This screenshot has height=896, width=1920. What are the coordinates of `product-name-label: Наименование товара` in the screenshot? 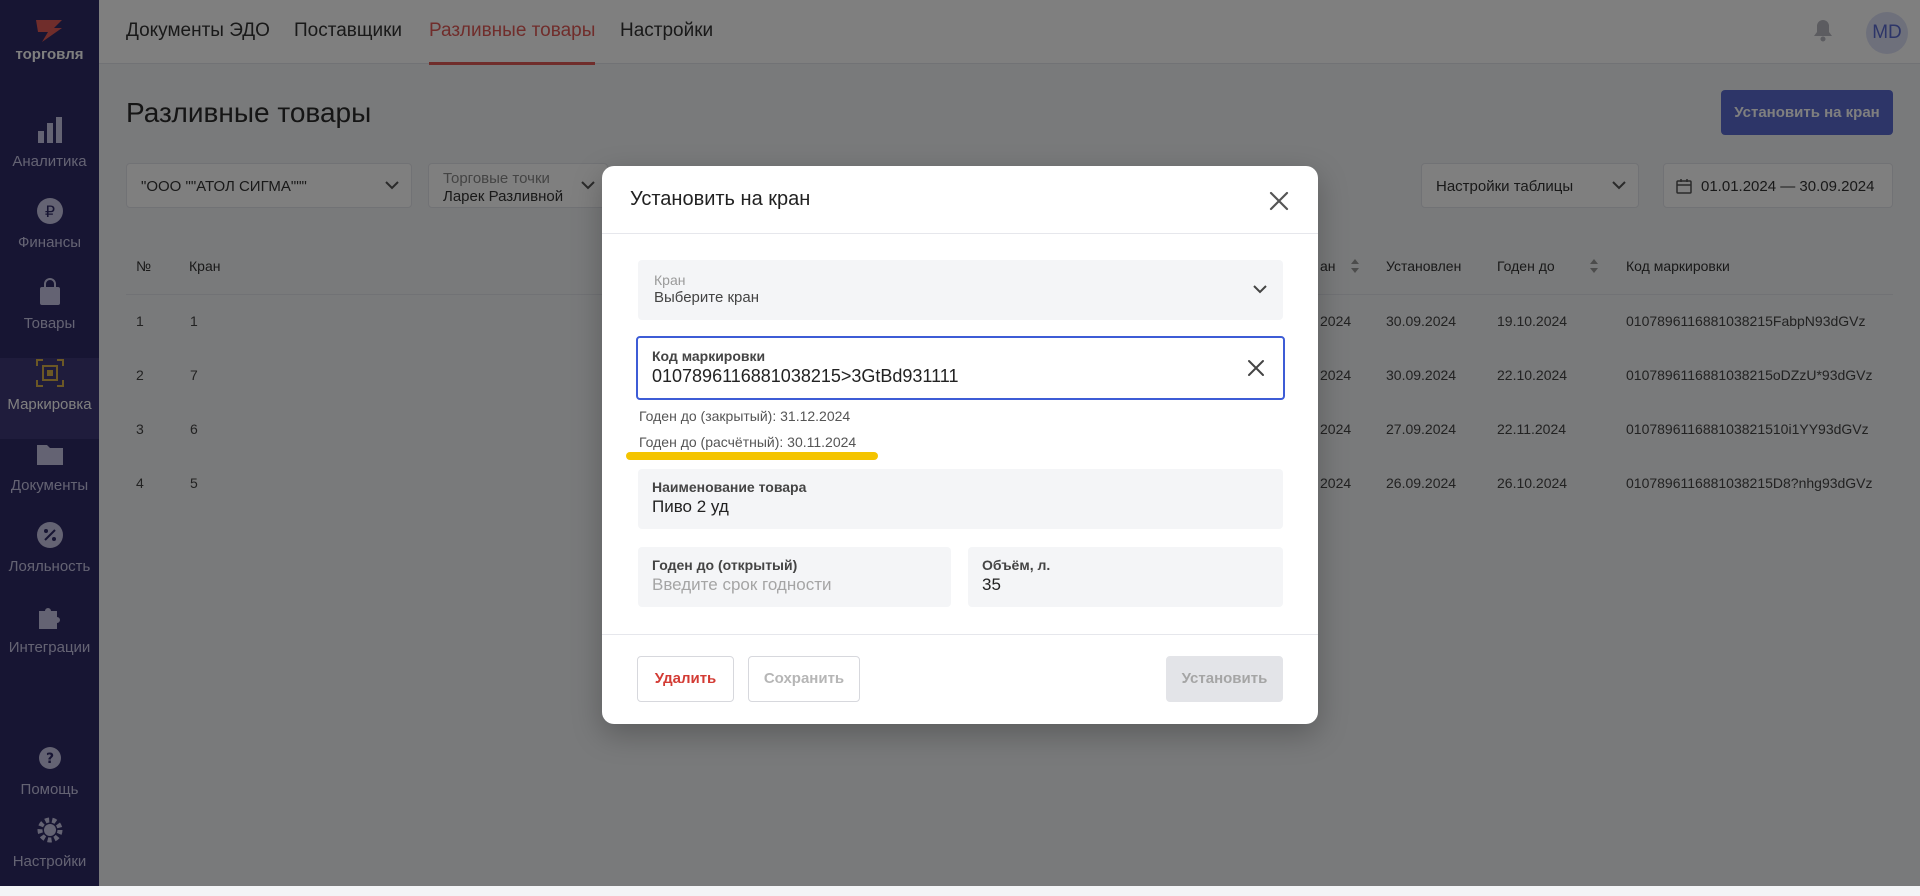 It's located at (729, 487).